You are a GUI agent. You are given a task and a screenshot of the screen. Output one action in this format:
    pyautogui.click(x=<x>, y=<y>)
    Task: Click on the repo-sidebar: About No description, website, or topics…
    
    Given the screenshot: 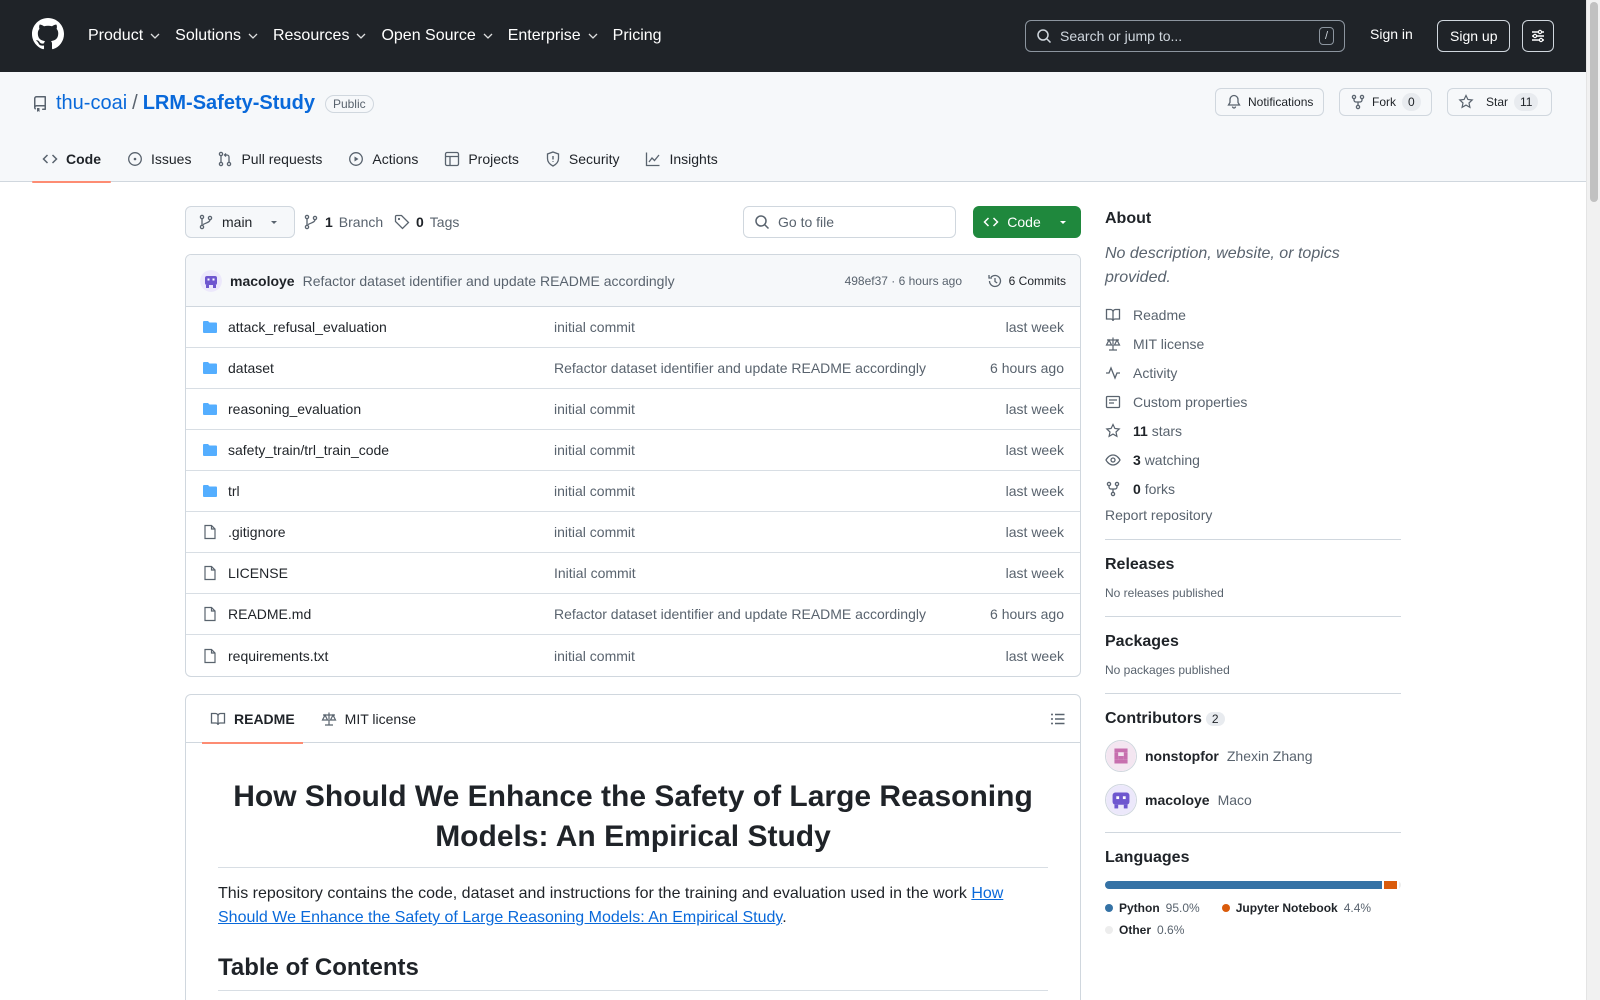 What is the action you would take?
    pyautogui.click(x=1253, y=575)
    